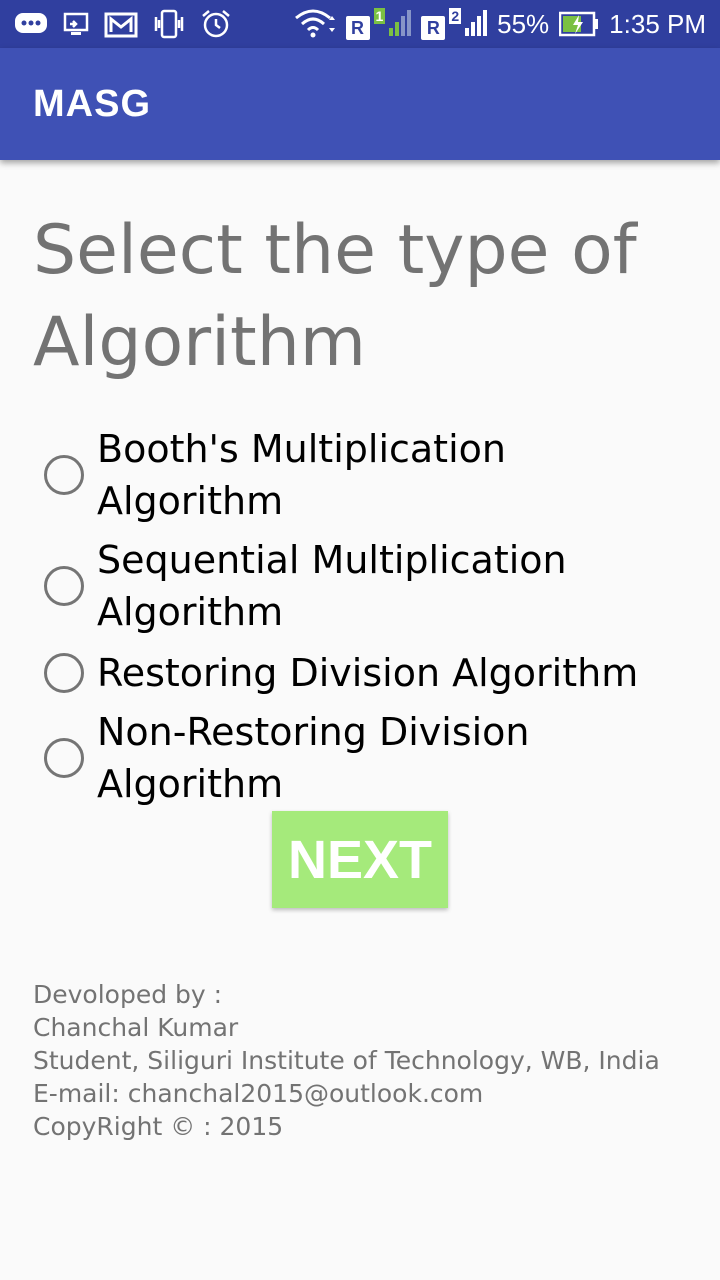  I want to click on radio-option-booths: Booth's Multiplication Algorithm, so click(374, 475).